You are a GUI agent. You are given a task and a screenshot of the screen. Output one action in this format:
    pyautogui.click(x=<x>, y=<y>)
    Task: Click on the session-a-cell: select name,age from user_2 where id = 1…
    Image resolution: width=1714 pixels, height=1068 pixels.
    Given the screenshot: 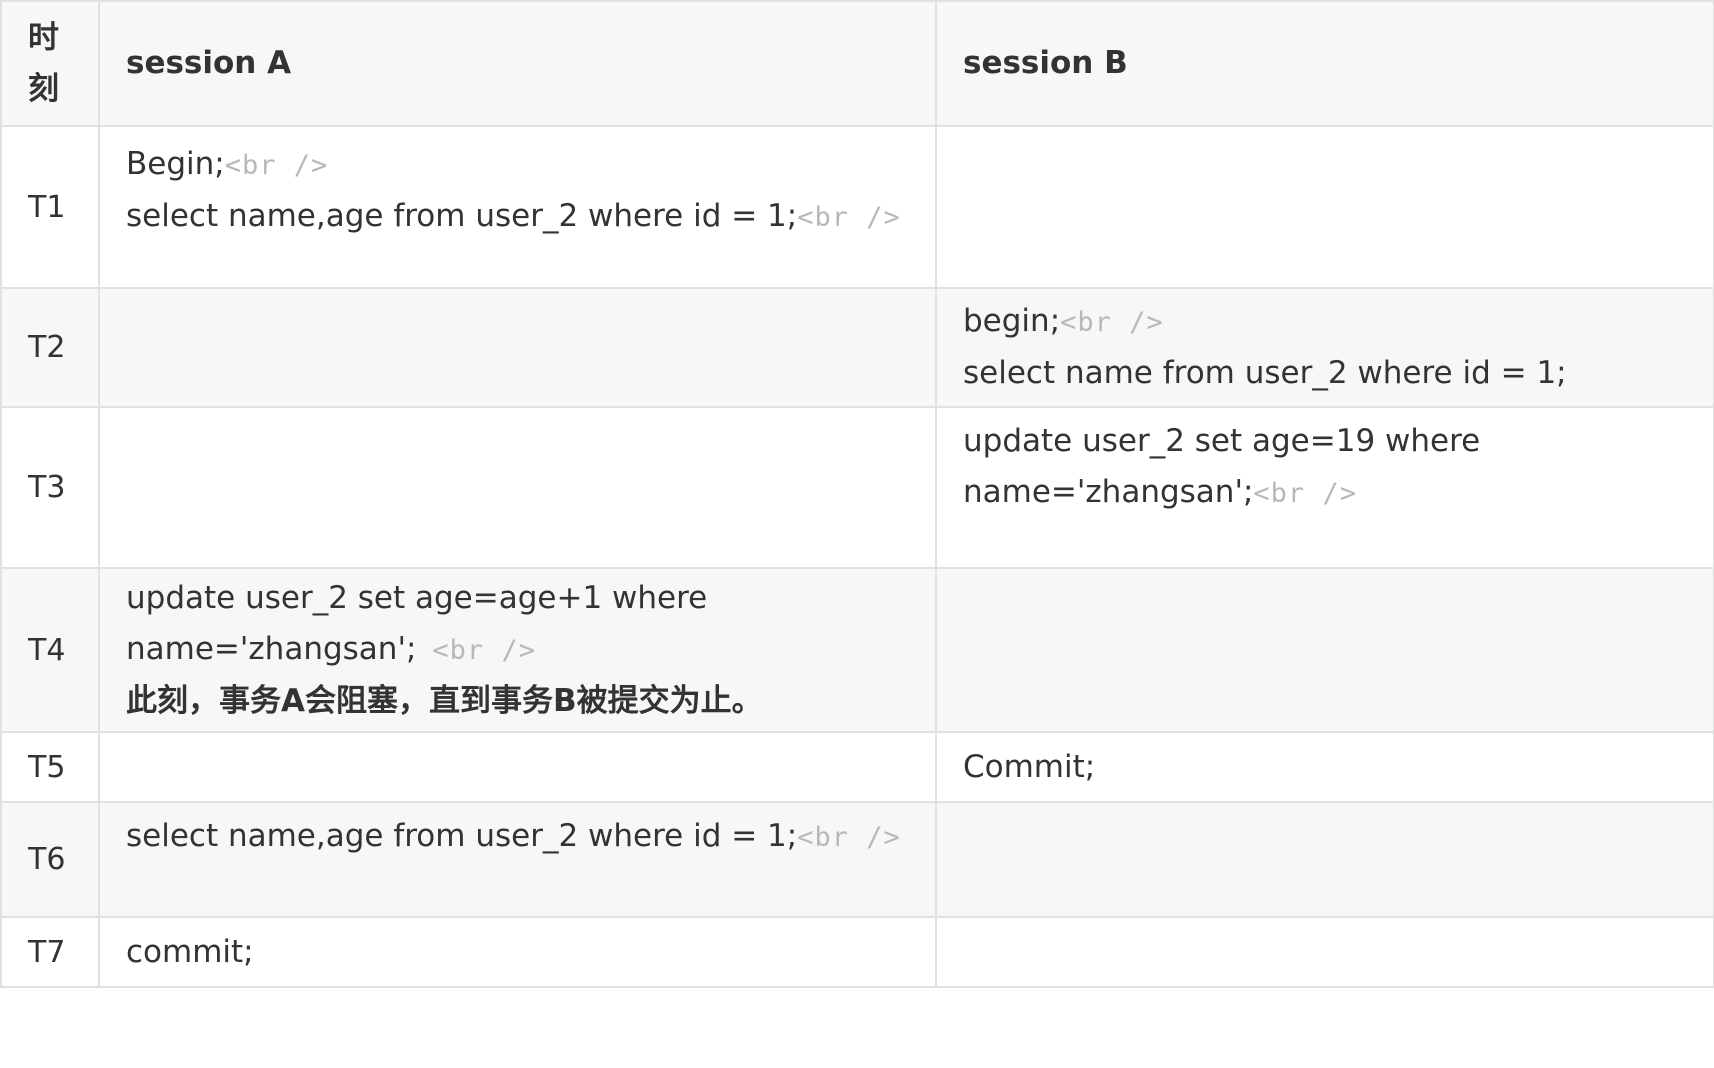 What is the action you would take?
    pyautogui.click(x=517, y=859)
    